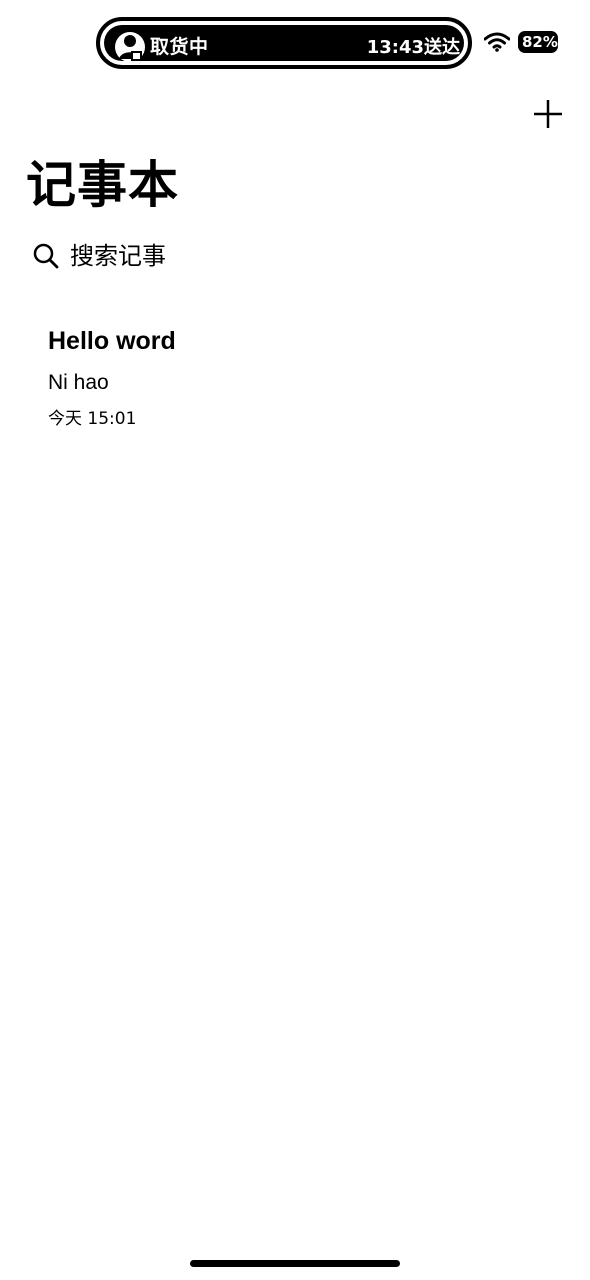 This screenshot has width=590, height=1280. I want to click on search-input, so click(300, 256).